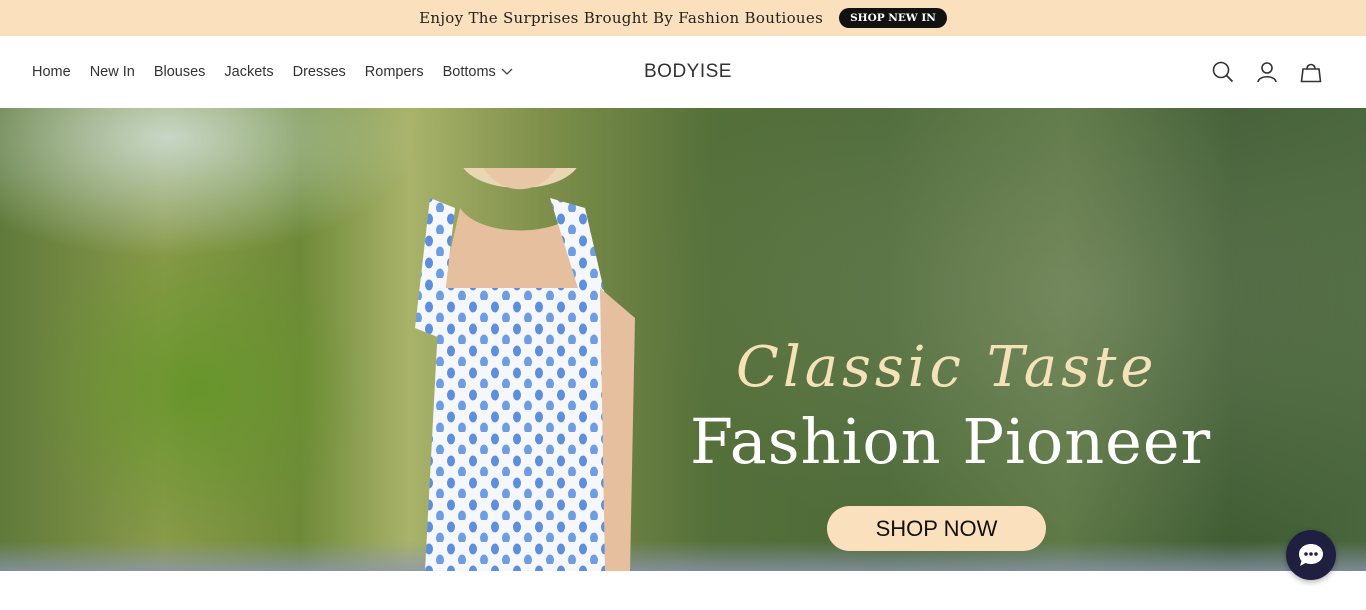 The width and height of the screenshot is (1366, 610). What do you see at coordinates (319, 72) in the screenshot?
I see `nav-item-dresses: Dresses` at bounding box center [319, 72].